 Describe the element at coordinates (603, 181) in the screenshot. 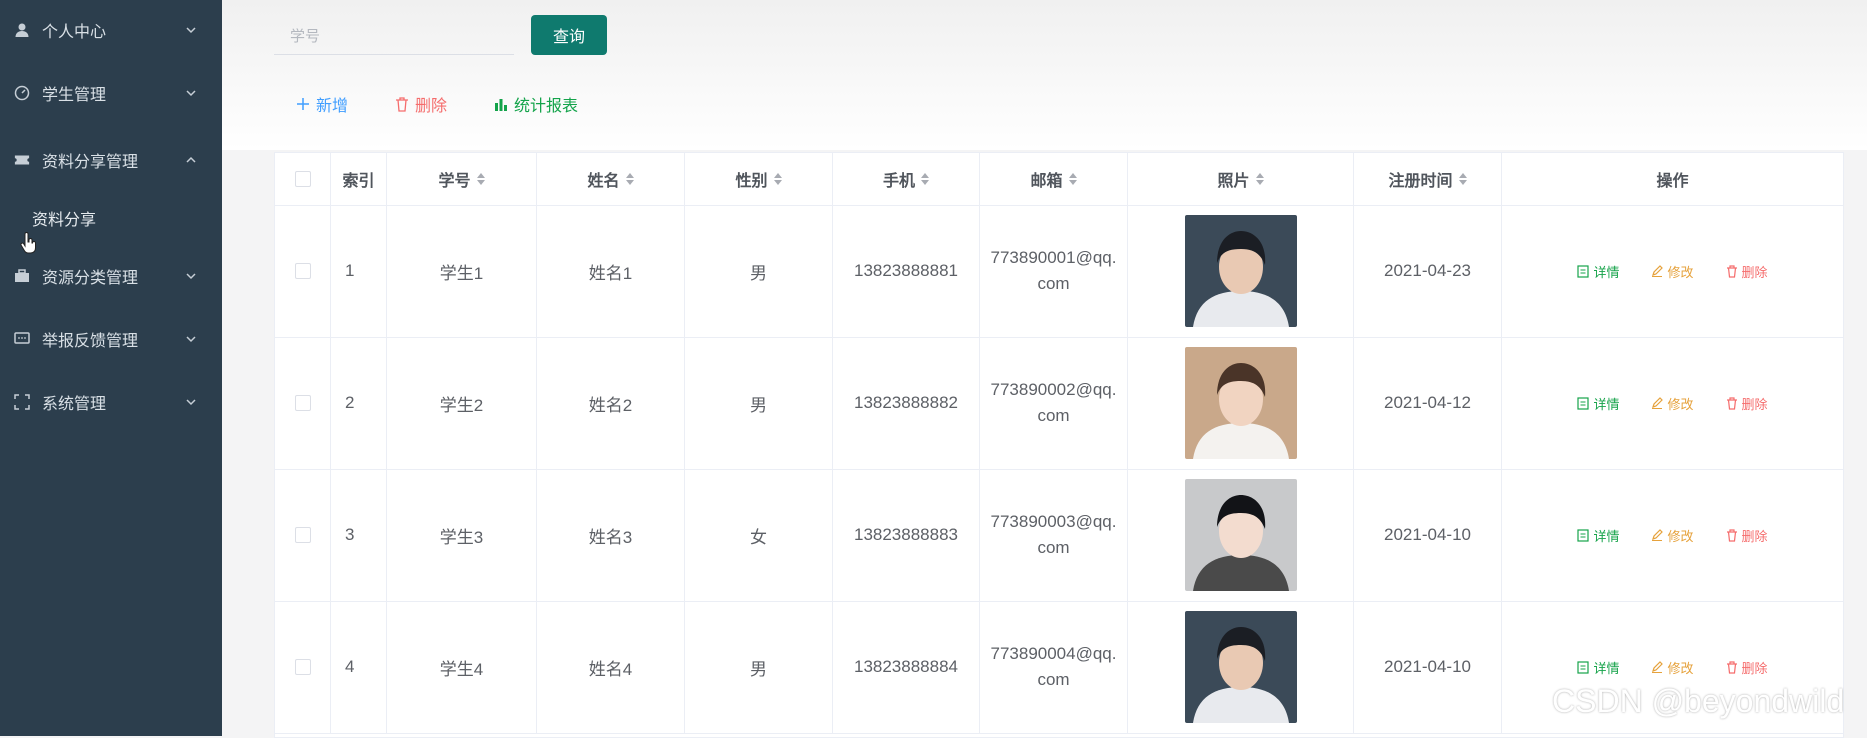

I see `col-name-label: 姓名` at that location.